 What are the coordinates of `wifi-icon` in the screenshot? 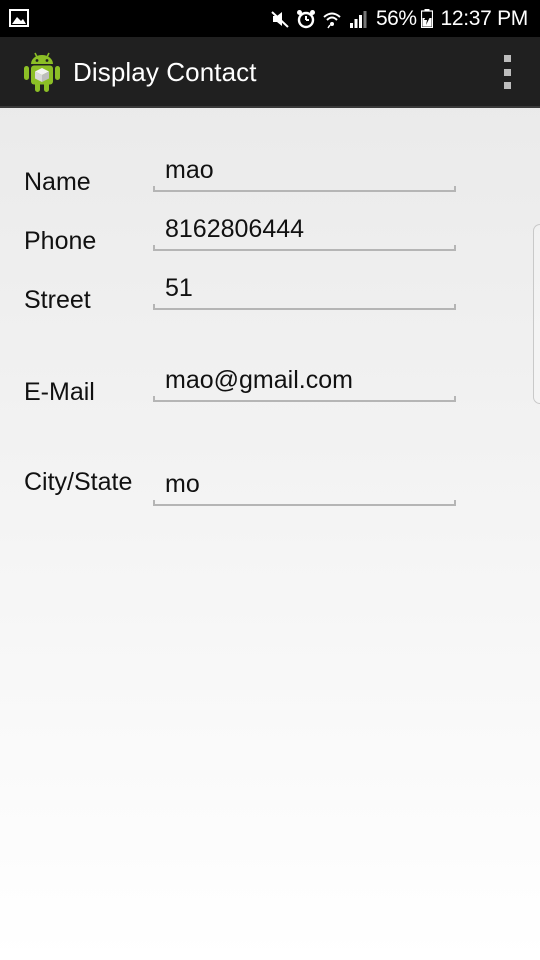 It's located at (332, 19).